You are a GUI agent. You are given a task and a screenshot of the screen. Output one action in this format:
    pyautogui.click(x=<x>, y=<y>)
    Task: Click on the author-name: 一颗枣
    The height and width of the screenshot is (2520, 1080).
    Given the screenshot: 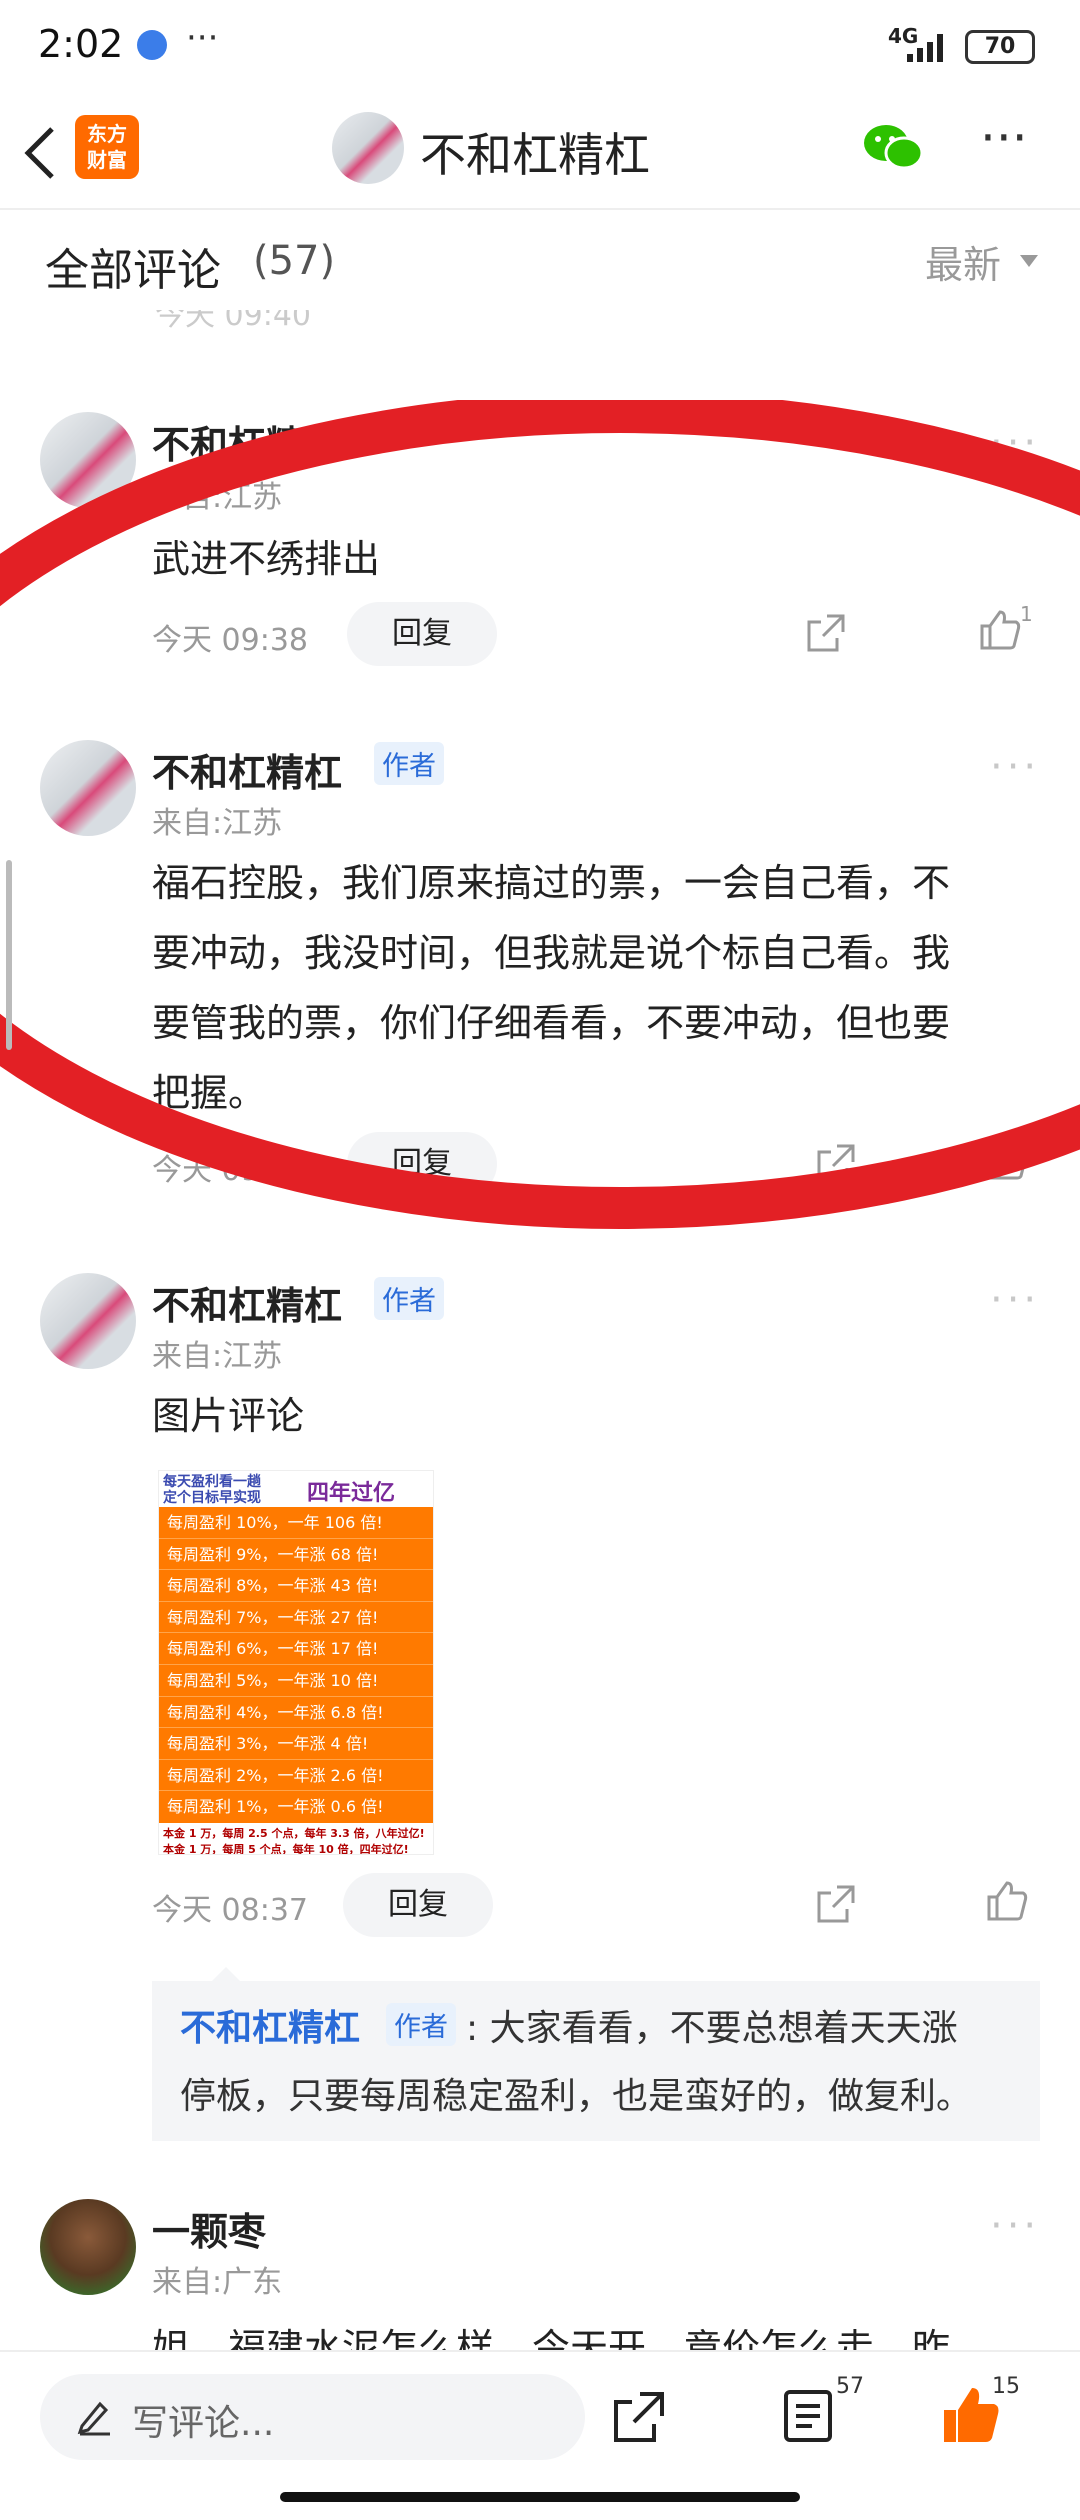 What is the action you would take?
    pyautogui.click(x=209, y=2228)
    